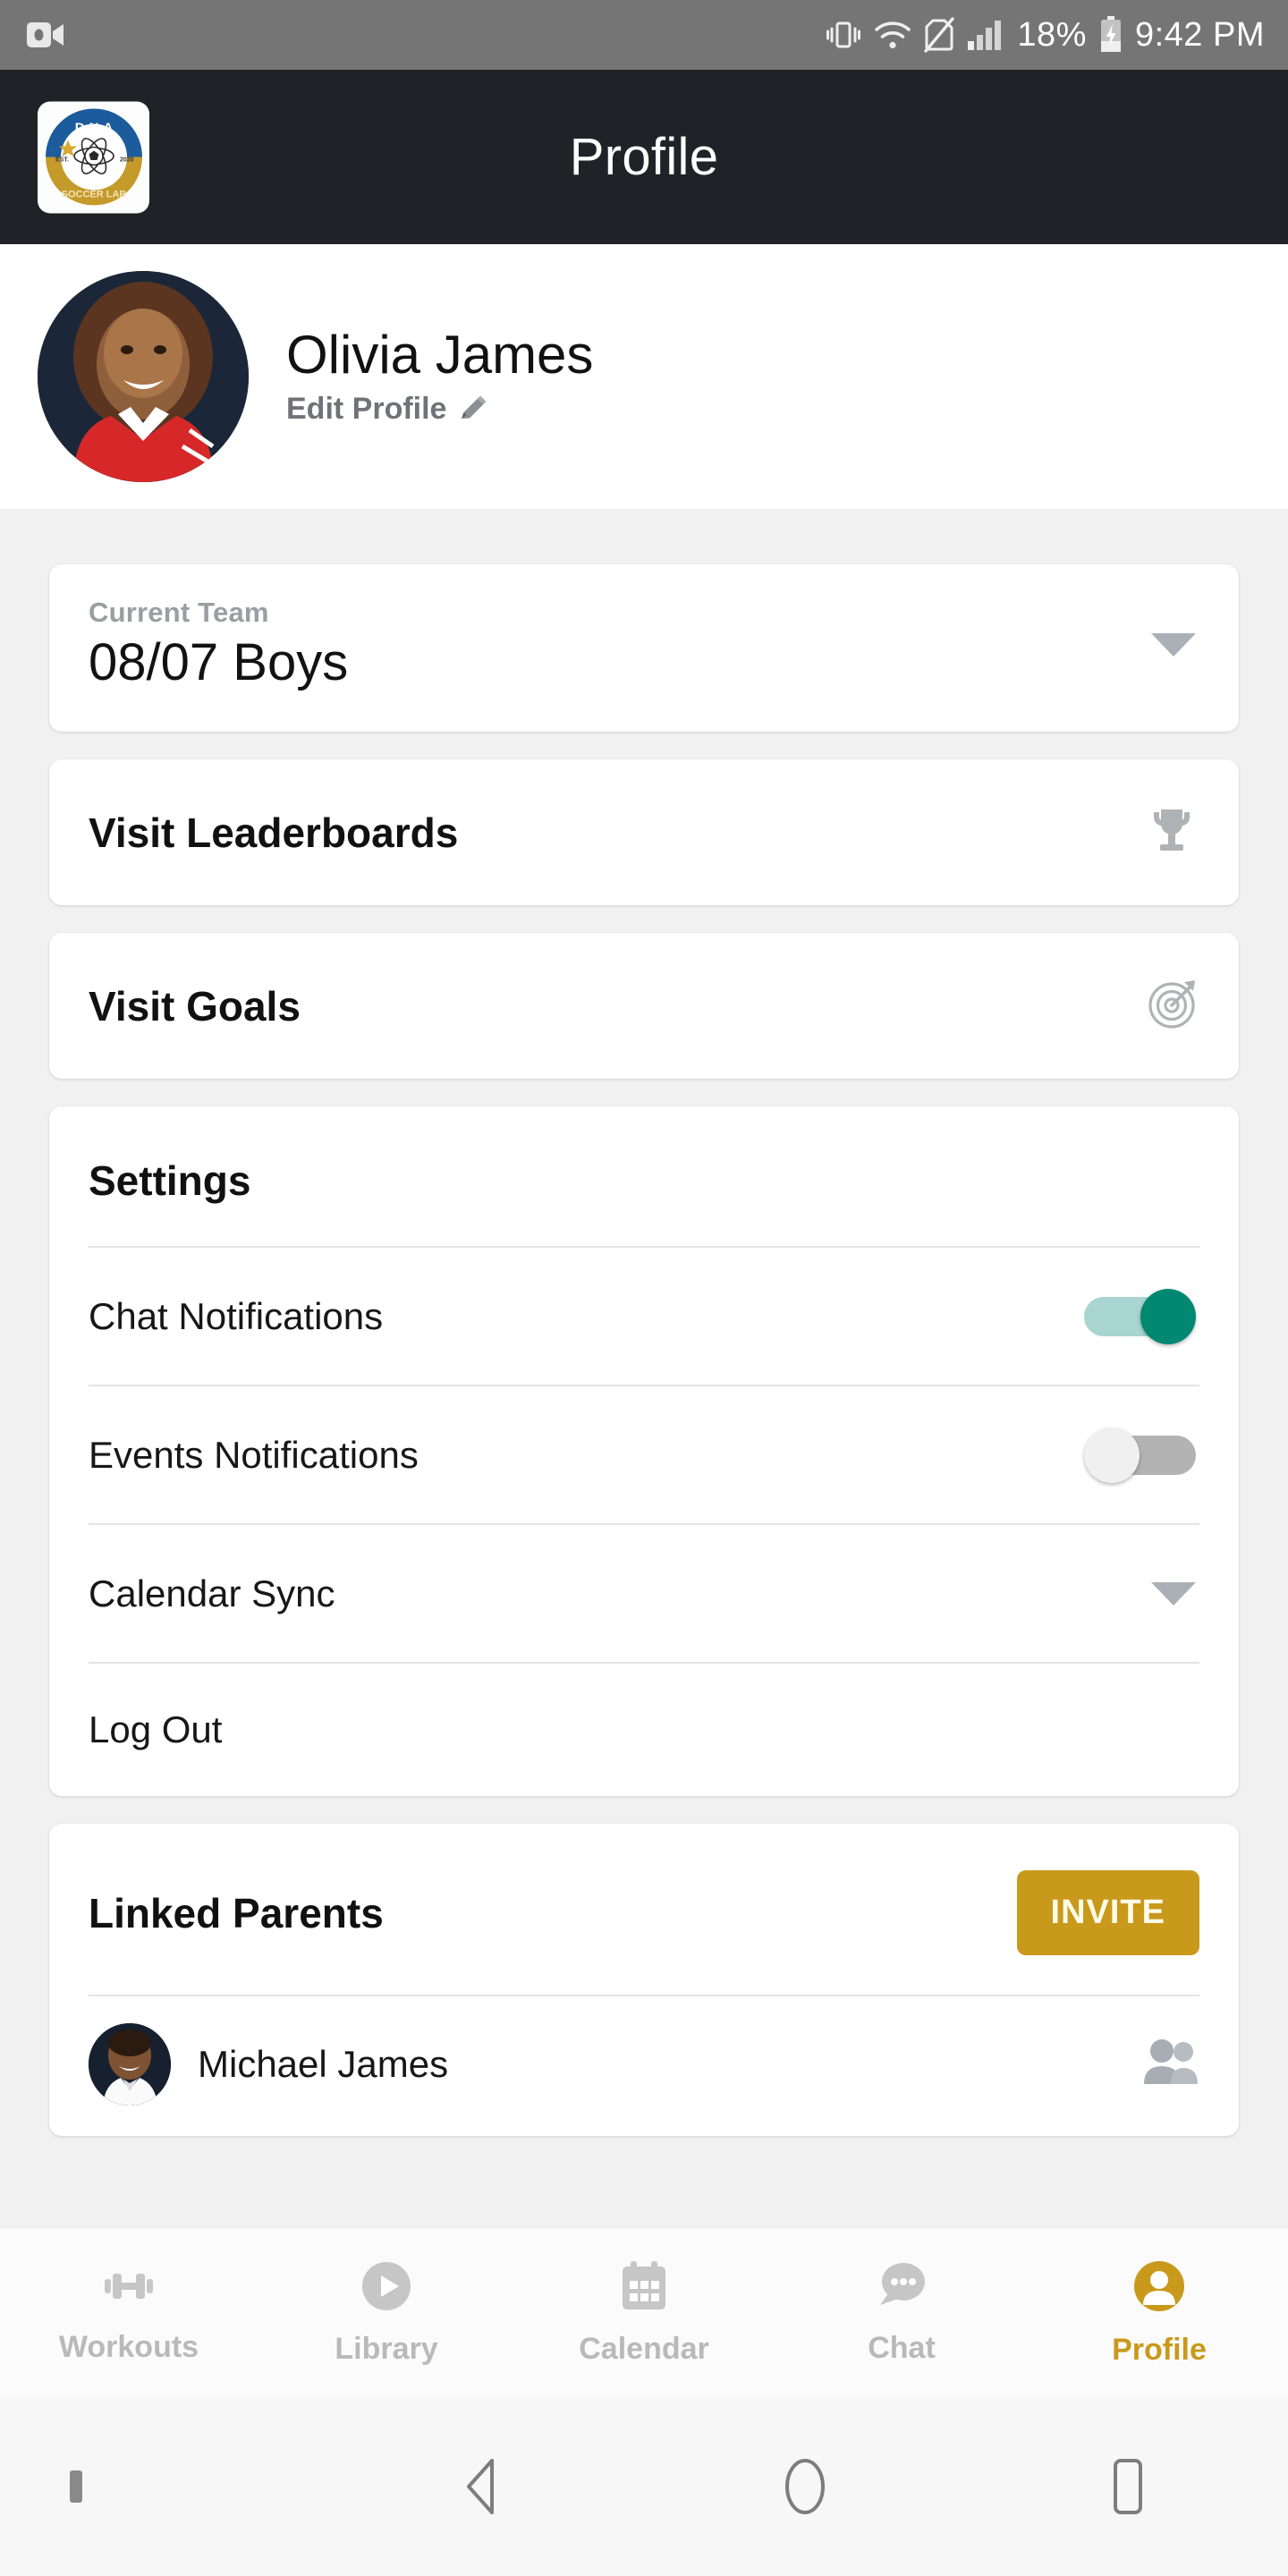 Image resolution: width=1288 pixels, height=2576 pixels. What do you see at coordinates (644, 2065) in the screenshot?
I see `linked-parent-row: Michael James` at bounding box center [644, 2065].